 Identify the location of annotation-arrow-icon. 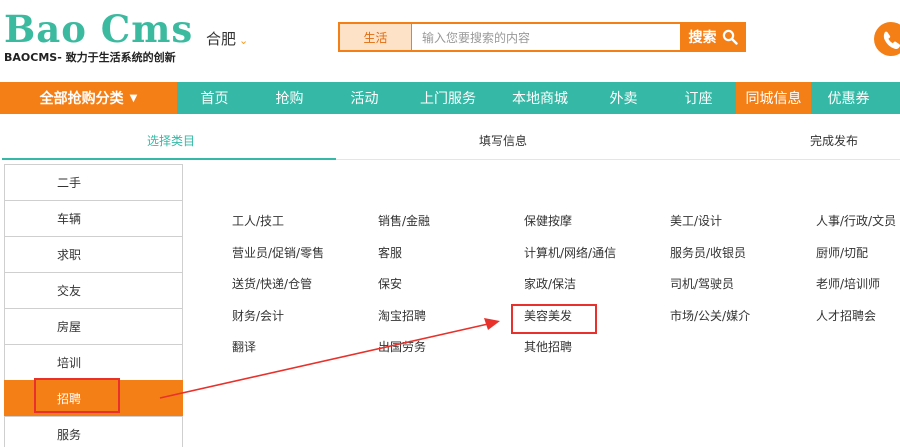
(329, 358).